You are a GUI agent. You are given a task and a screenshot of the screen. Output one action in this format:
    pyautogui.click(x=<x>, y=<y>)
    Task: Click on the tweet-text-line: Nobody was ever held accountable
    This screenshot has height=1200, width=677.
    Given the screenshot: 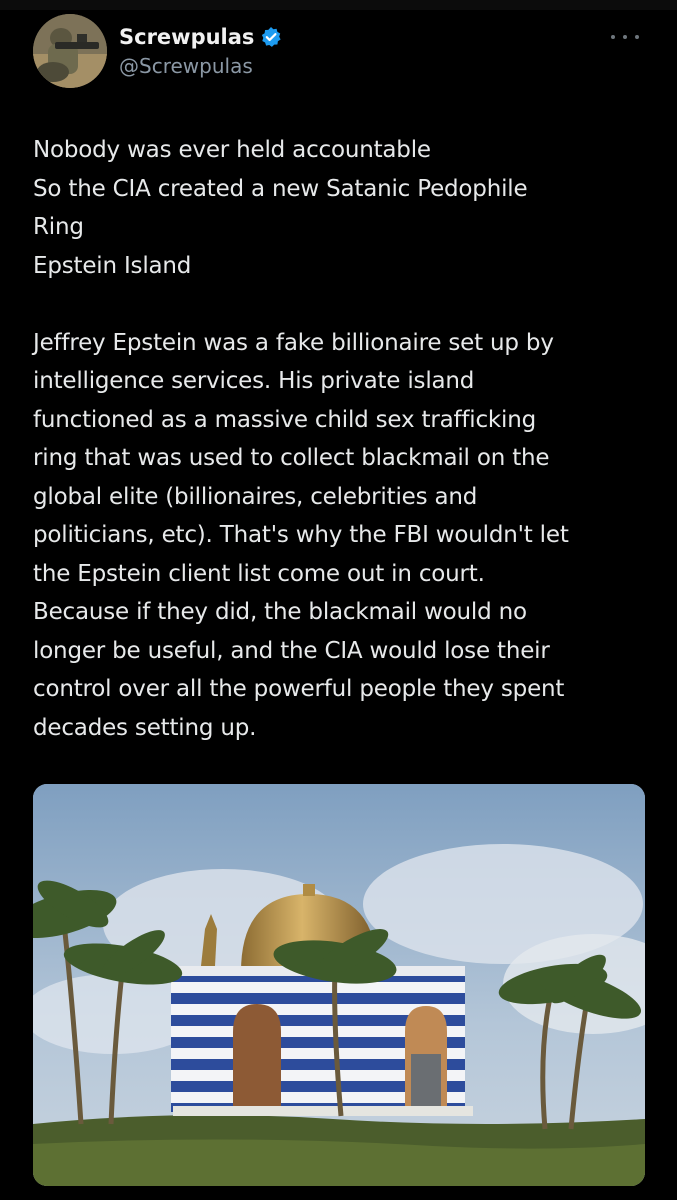 What is the action you would take?
    pyautogui.click(x=232, y=150)
    